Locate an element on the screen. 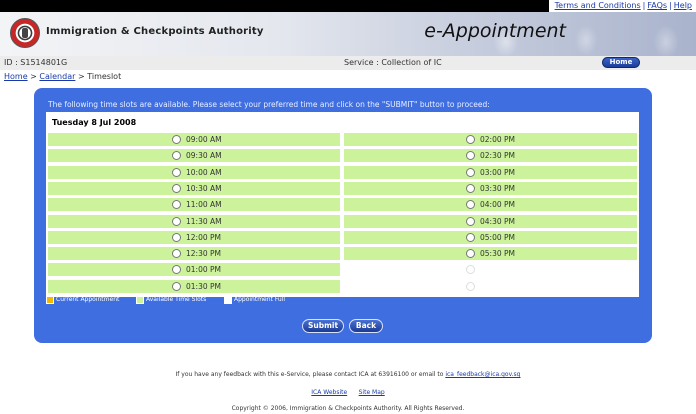  ica-website-link: ICA Website is located at coordinates (329, 392).